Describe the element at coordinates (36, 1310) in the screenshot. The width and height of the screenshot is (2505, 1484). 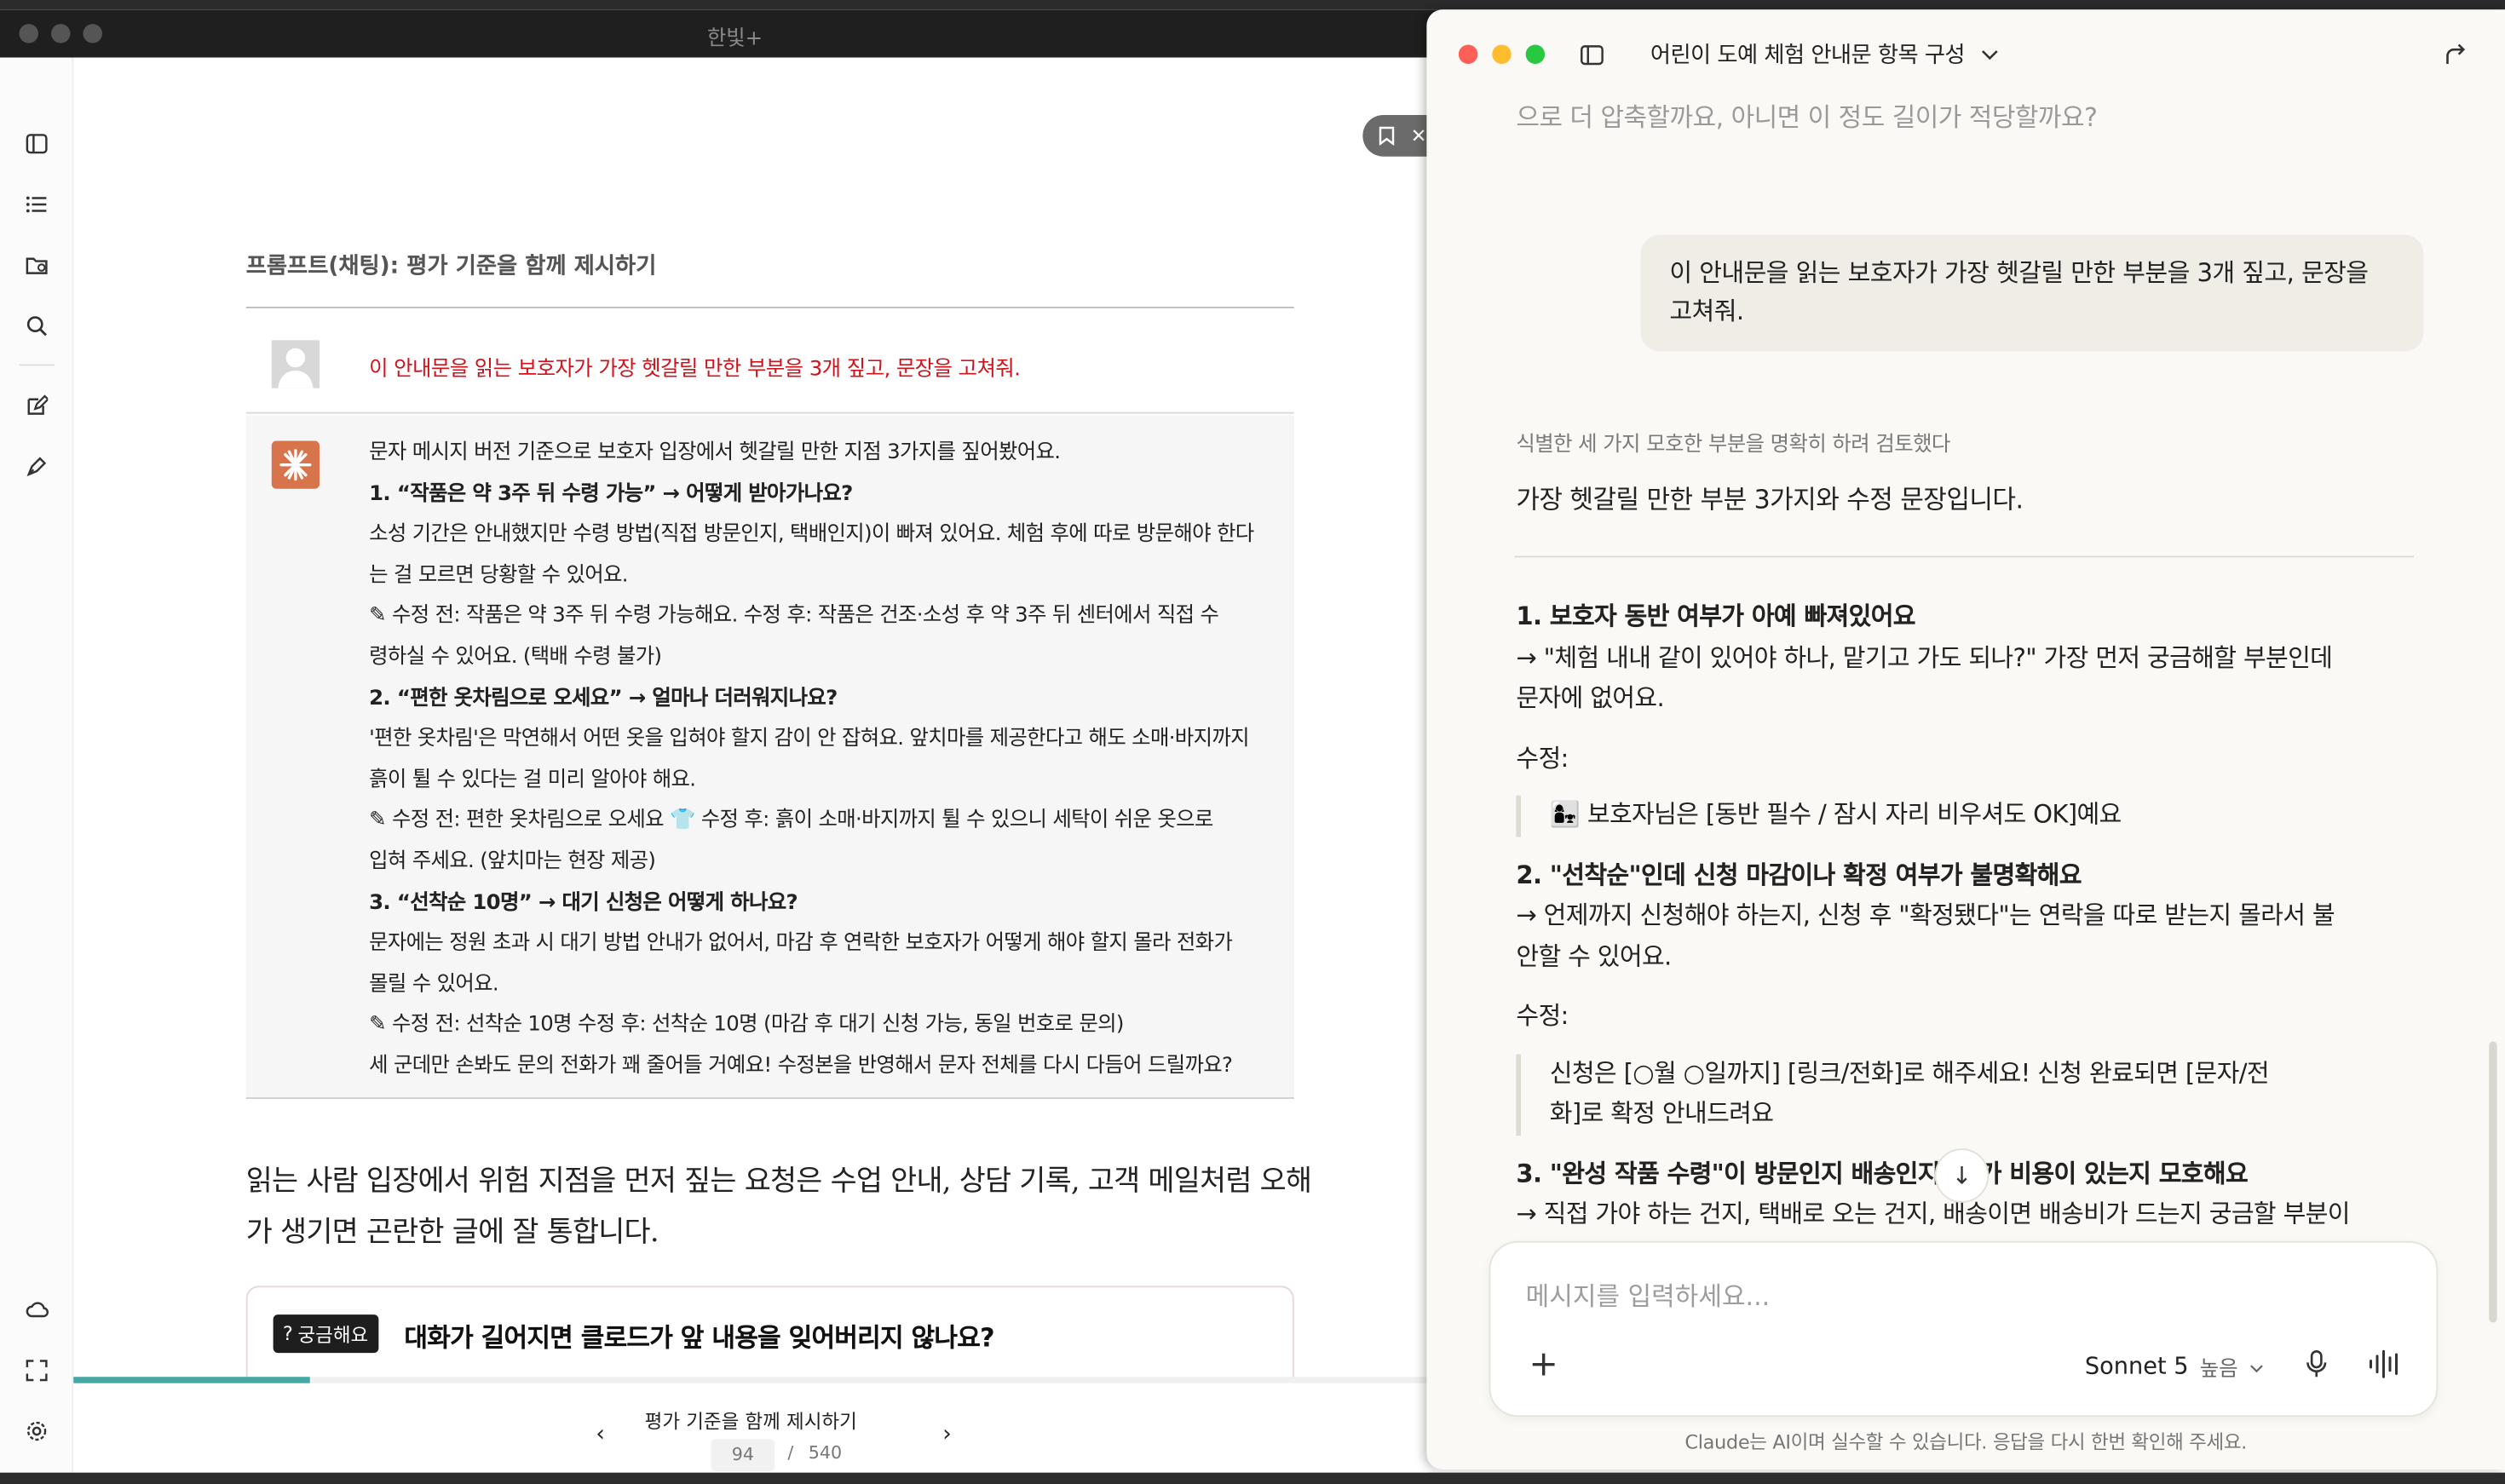
I see `cloud-sync-icon` at that location.